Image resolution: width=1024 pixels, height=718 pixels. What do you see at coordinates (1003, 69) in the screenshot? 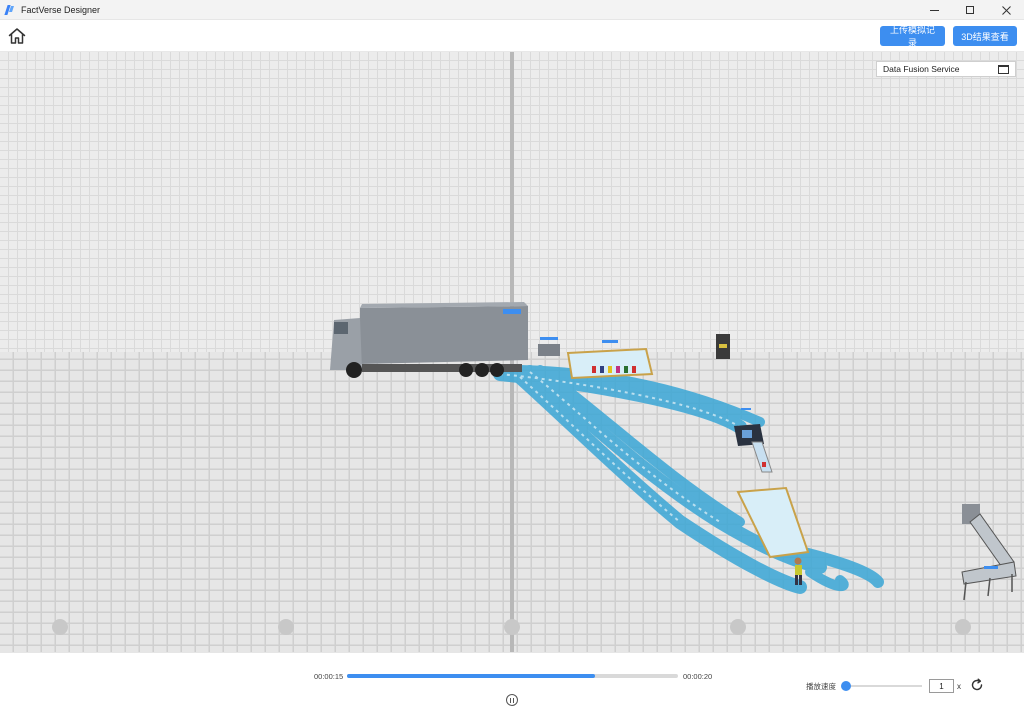
I see `window-icon` at bounding box center [1003, 69].